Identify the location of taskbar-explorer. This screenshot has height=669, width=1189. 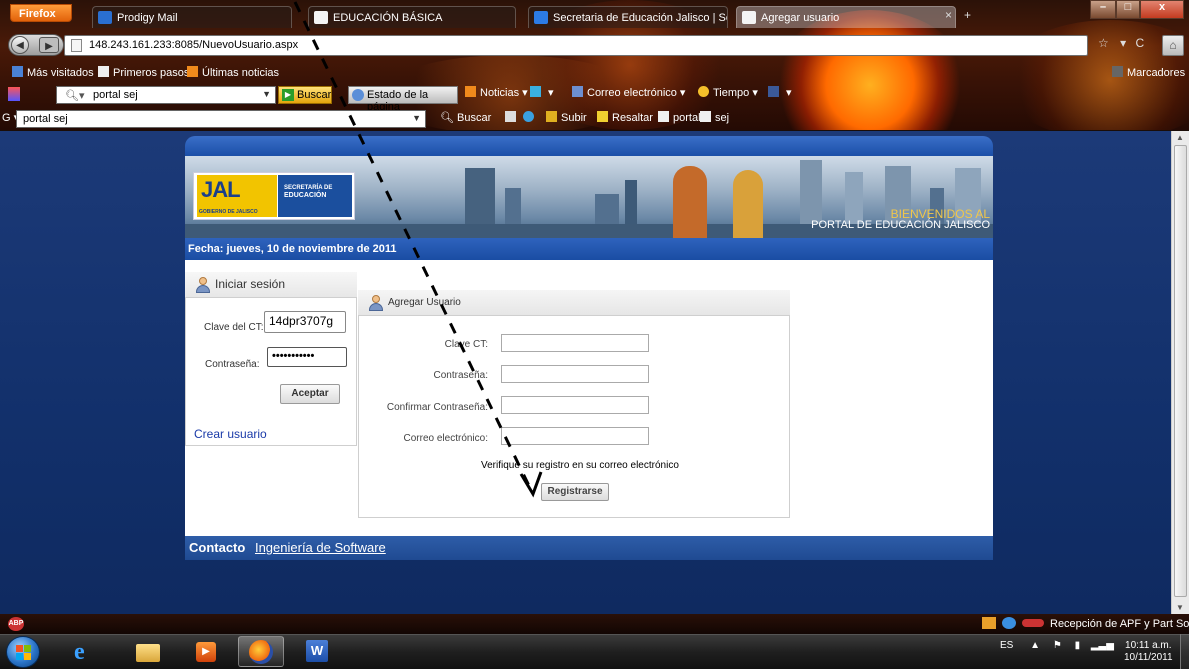
(147, 651).